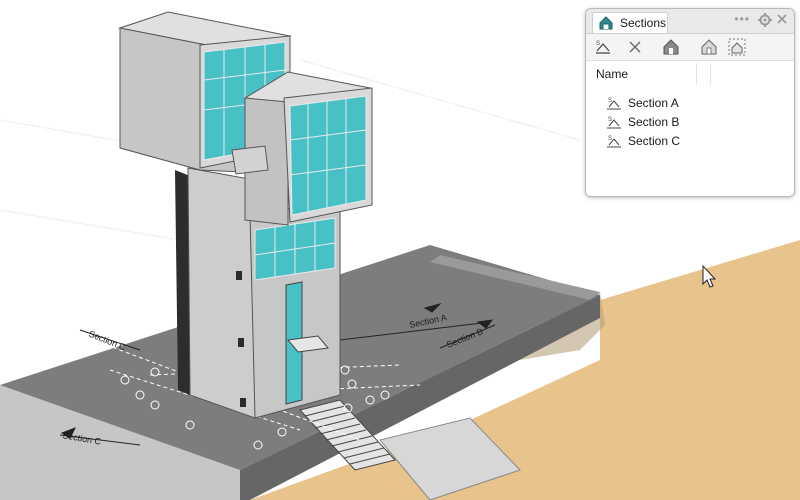  Describe the element at coordinates (606, 23) in the screenshot. I see `sections-house-icon` at that location.